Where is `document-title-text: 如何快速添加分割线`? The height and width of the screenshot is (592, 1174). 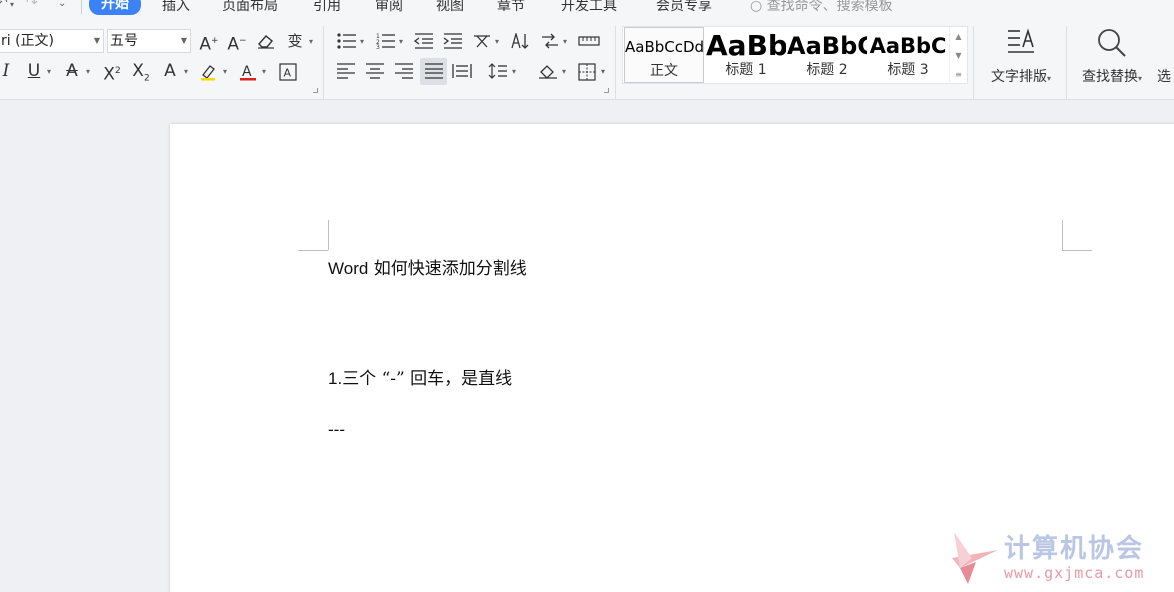
document-title-text: 如何快速添加分割线 is located at coordinates (447, 269).